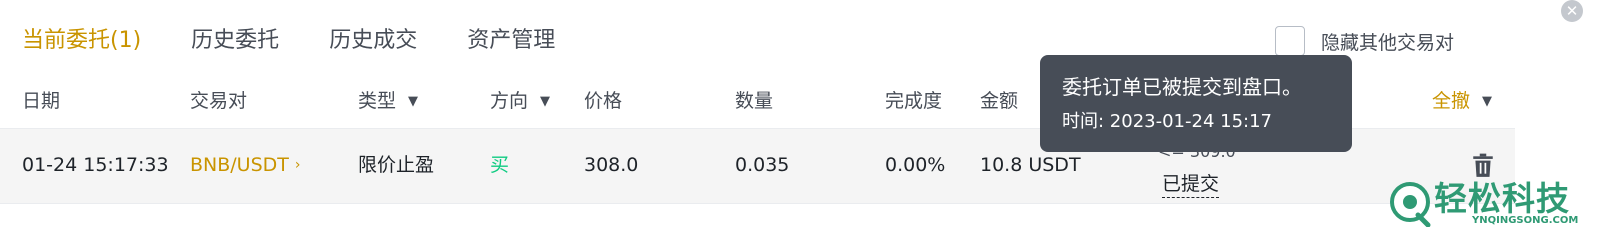 The width and height of the screenshot is (1600, 240). I want to click on watermark-title: 轻松科技, so click(1502, 198).